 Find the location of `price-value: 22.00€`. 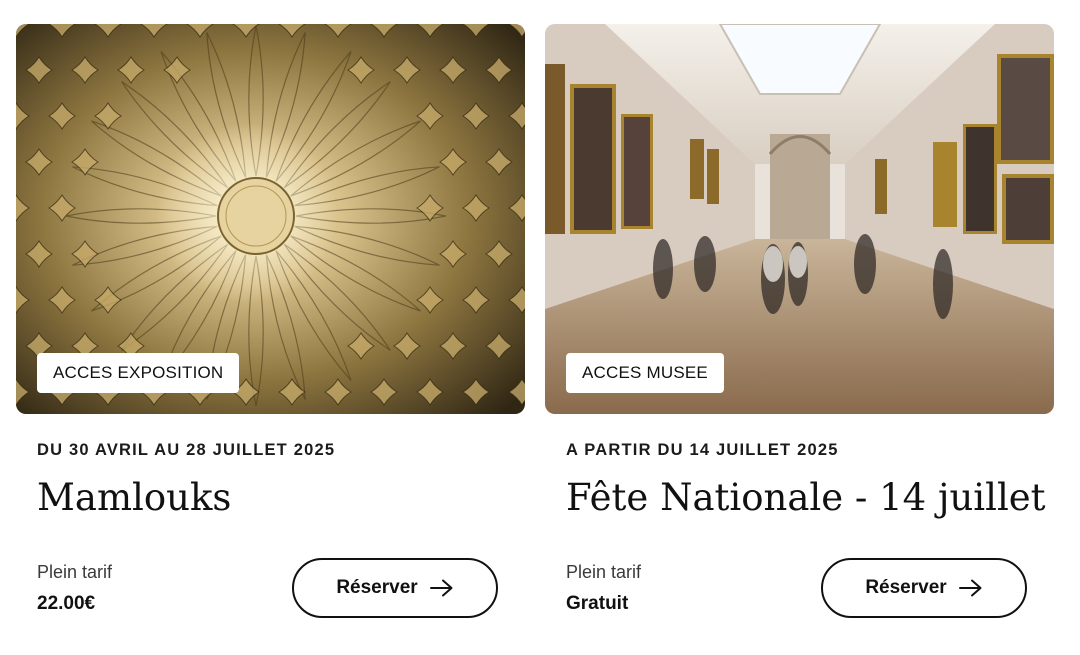

price-value: 22.00€ is located at coordinates (66, 603).